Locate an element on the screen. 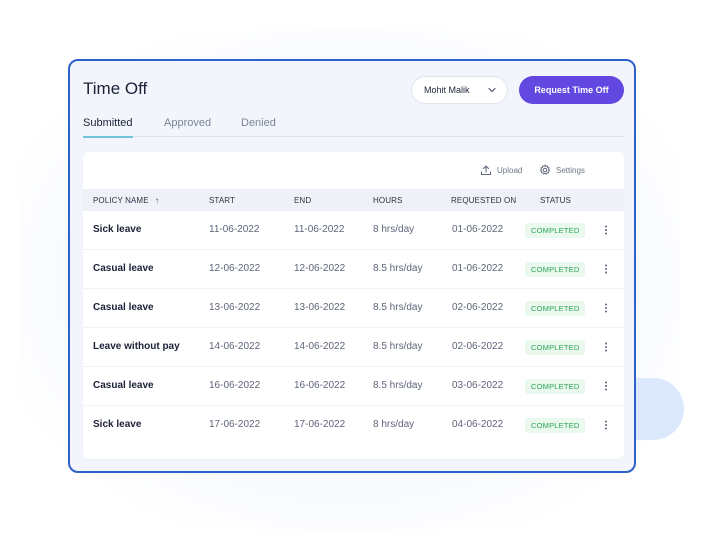  start-date: 13-06-2022 is located at coordinates (235, 307).